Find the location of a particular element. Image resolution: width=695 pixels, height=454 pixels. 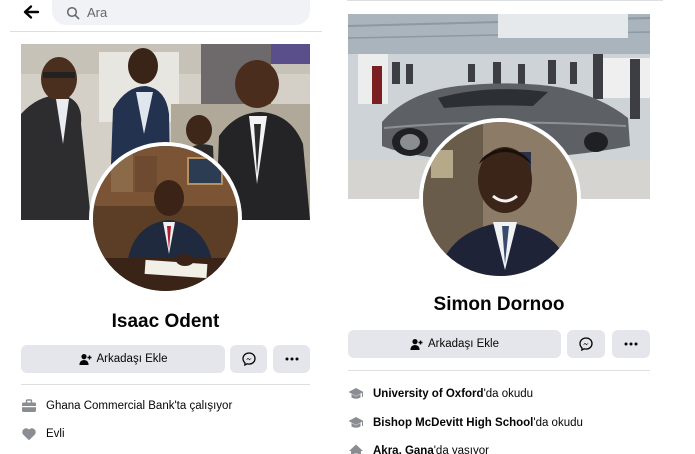

info-text: Ghana Commercial Bank'ta çalışıyor is located at coordinates (139, 406).